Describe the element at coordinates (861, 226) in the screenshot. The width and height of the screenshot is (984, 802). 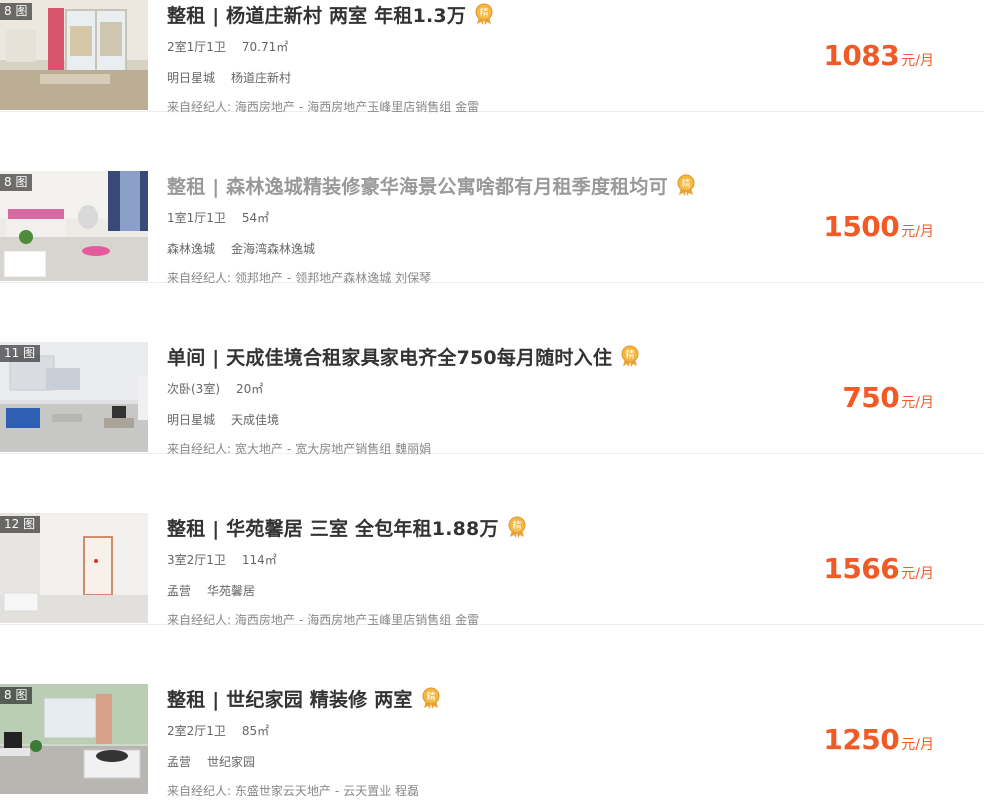
I see `price-value: 1500` at that location.